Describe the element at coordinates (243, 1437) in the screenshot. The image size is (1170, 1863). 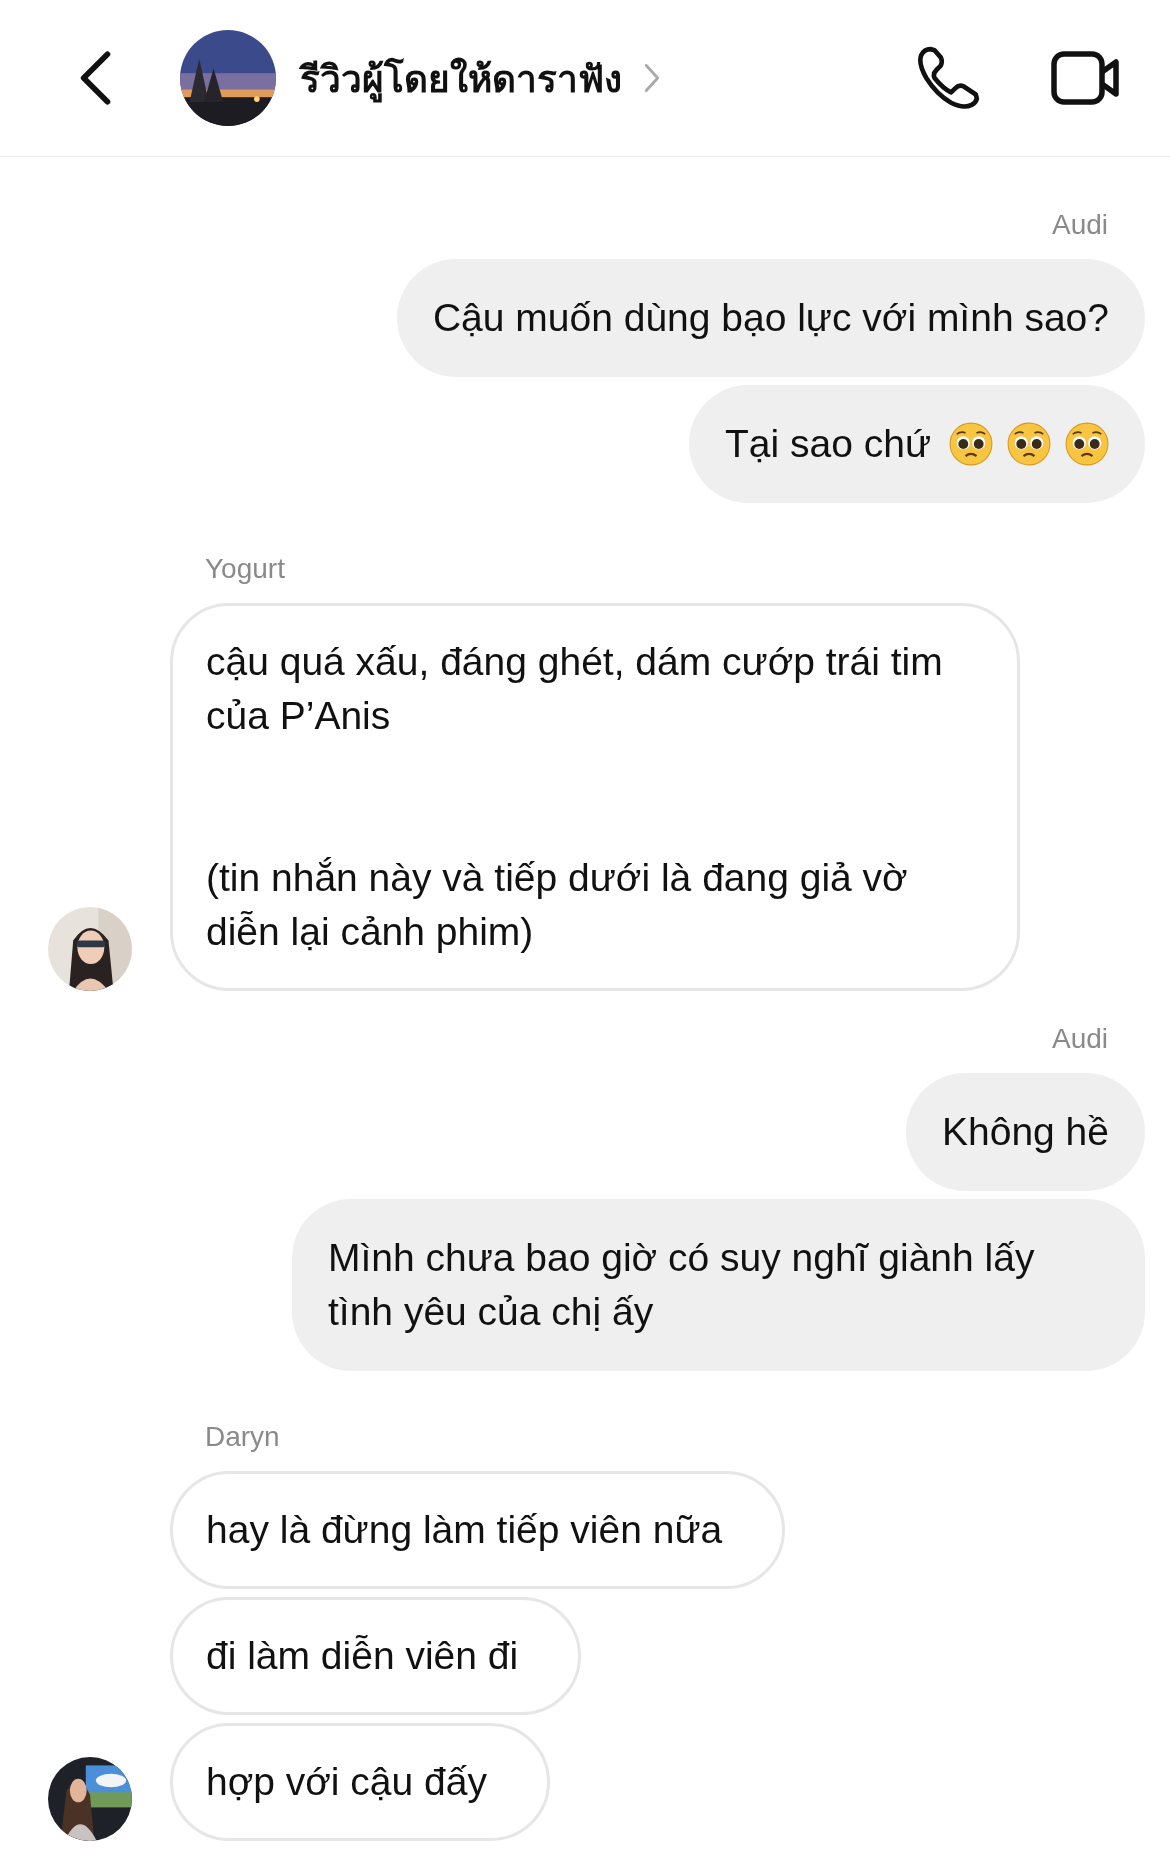
I see `sender-name: Daryn` at that location.